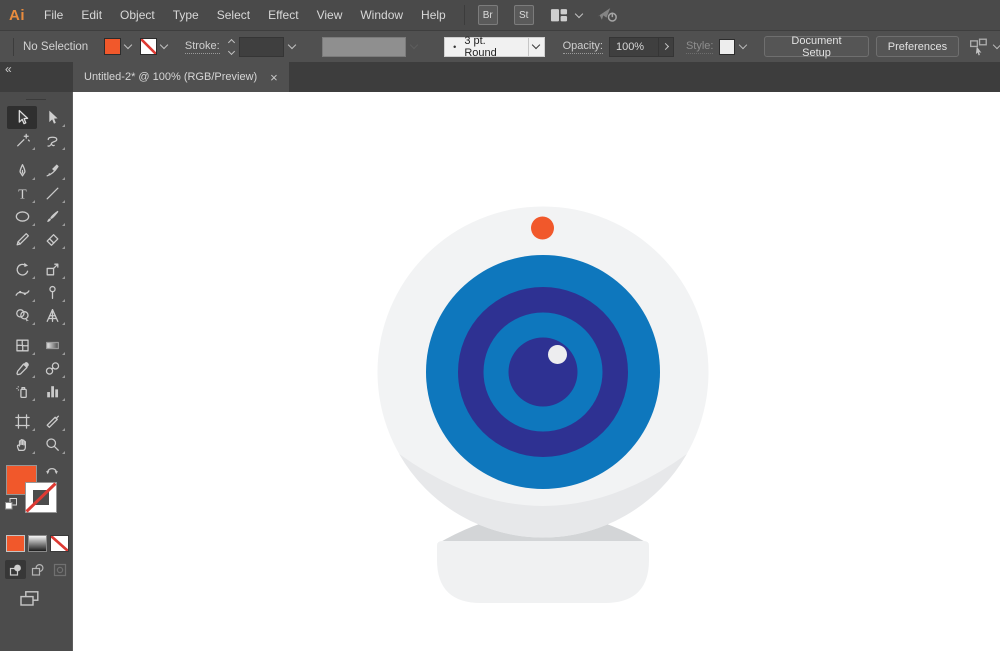 The height and width of the screenshot is (651, 1000). What do you see at coordinates (364, 46) in the screenshot?
I see `variable-width-profile-dropdown` at bounding box center [364, 46].